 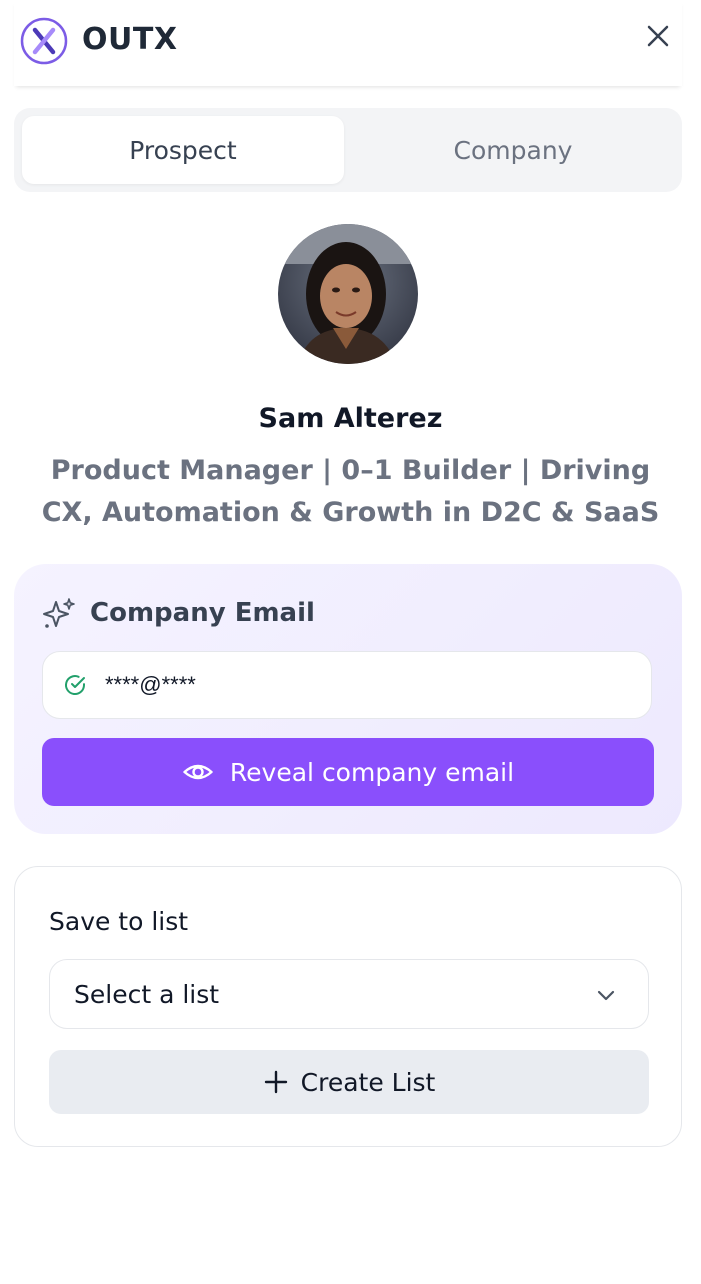 What do you see at coordinates (59, 613) in the screenshot?
I see `sparkle-icon` at bounding box center [59, 613].